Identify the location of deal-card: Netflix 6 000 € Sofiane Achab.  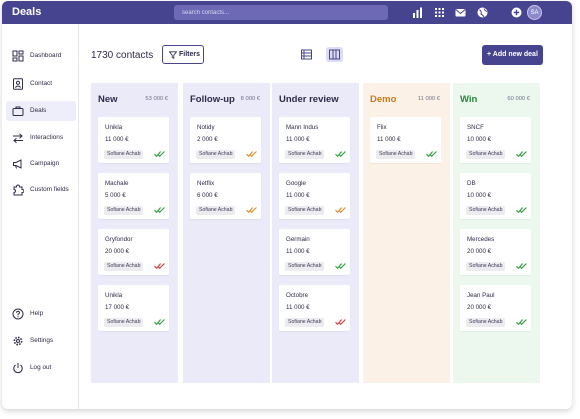
(225, 196).